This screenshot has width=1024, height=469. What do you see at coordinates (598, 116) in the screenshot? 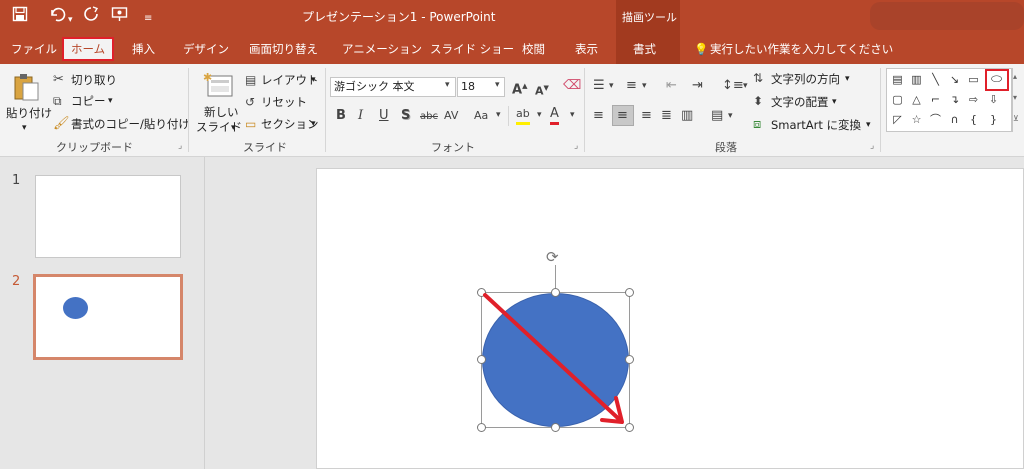
I see `align-left-icon: ≡` at bounding box center [598, 116].